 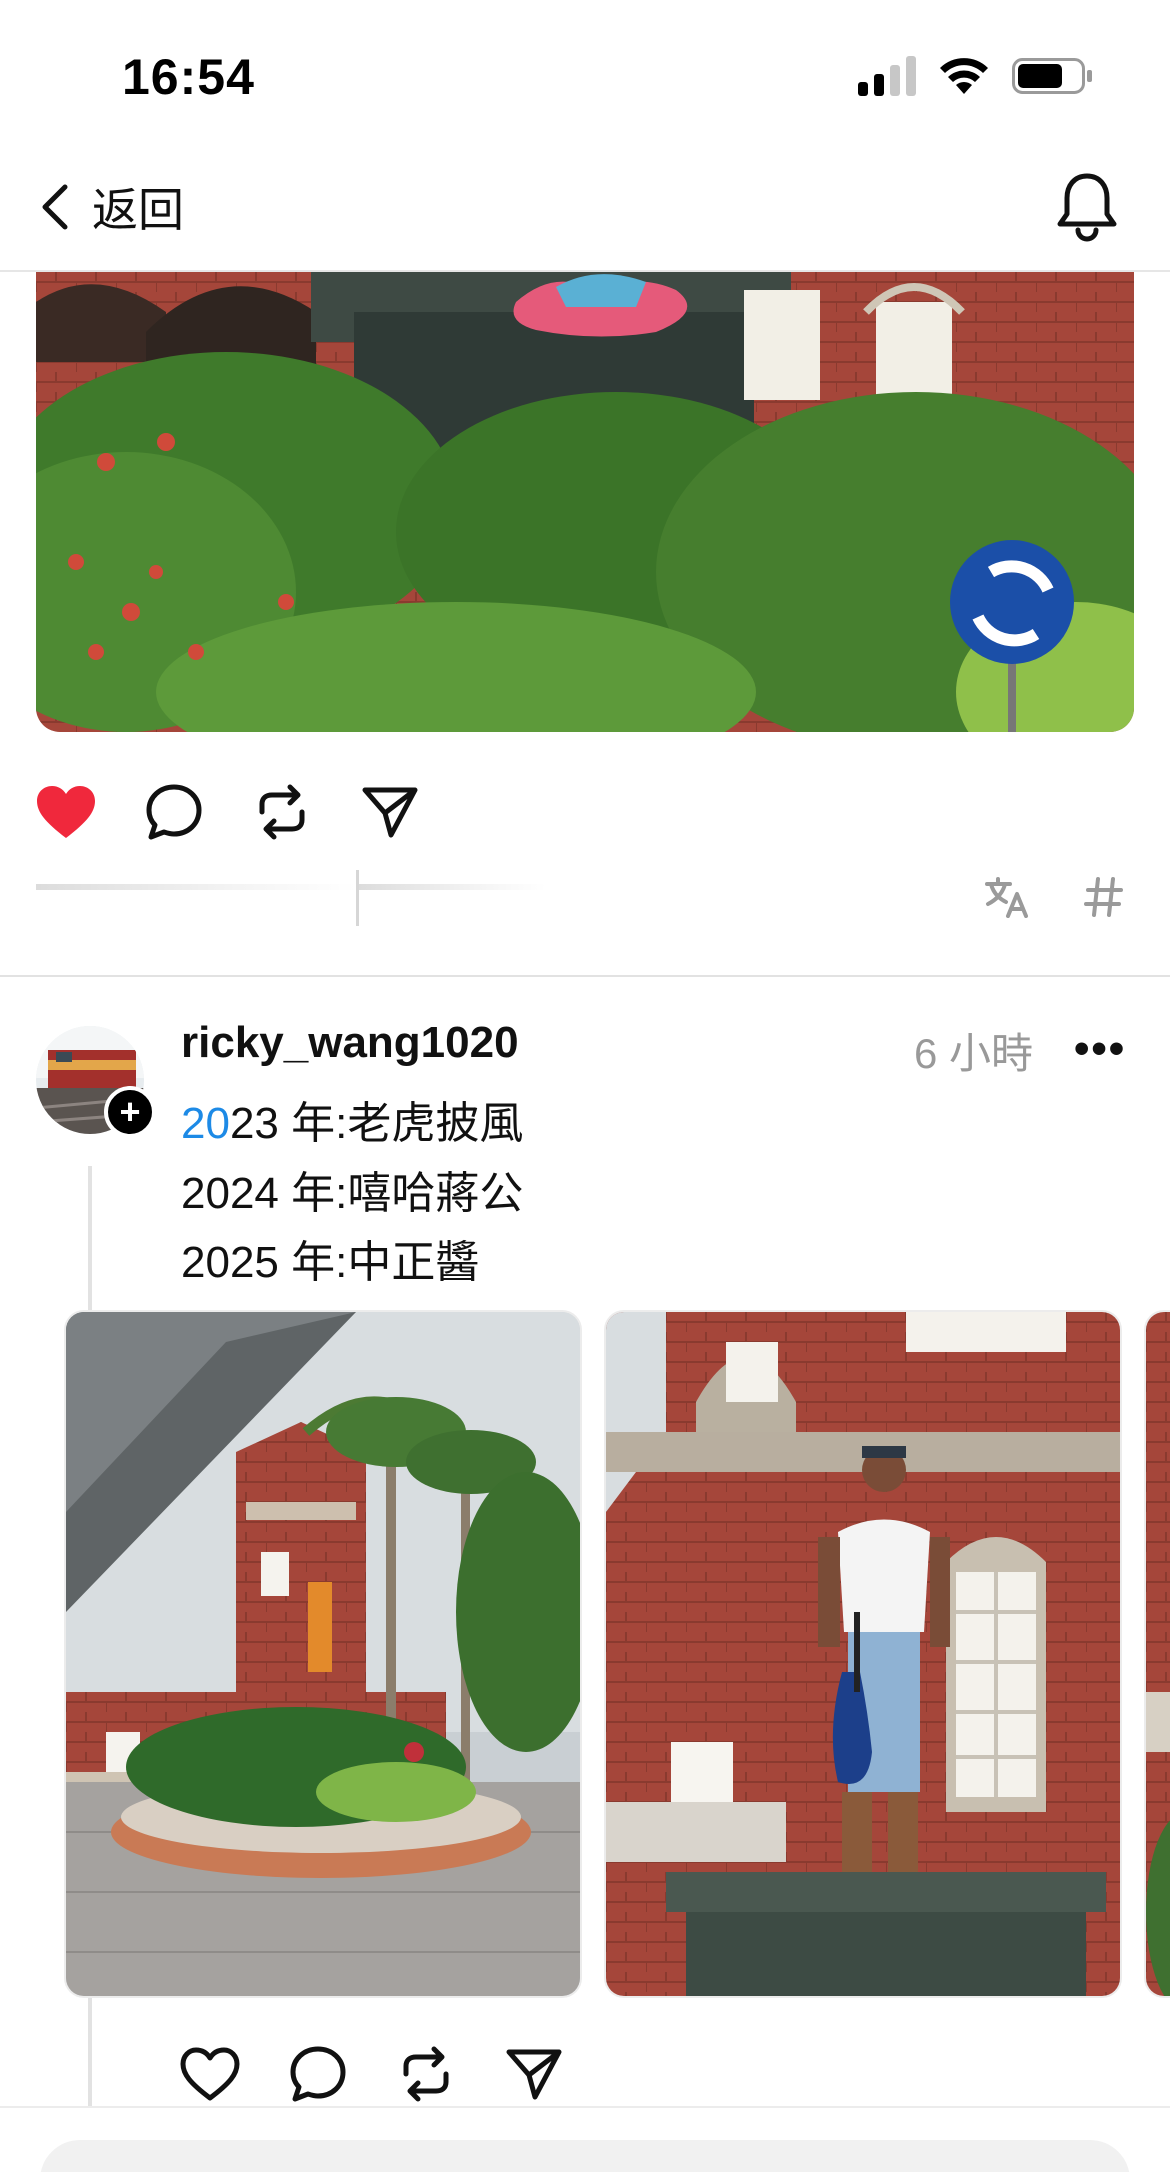 What do you see at coordinates (585, 75) in the screenshot?
I see `status-bar: 16:54` at bounding box center [585, 75].